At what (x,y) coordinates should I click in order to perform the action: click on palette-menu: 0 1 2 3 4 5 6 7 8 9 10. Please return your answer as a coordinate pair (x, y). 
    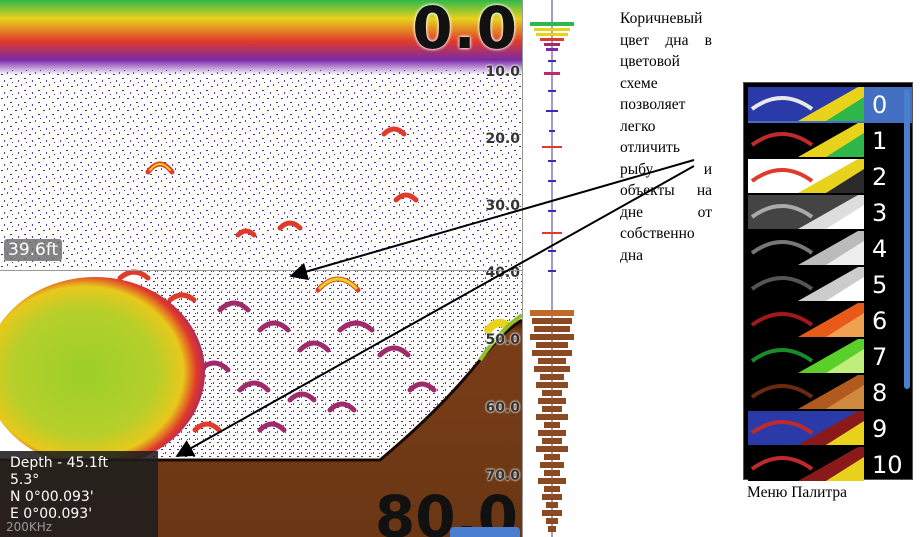
    Looking at the image, I should click on (828, 282).